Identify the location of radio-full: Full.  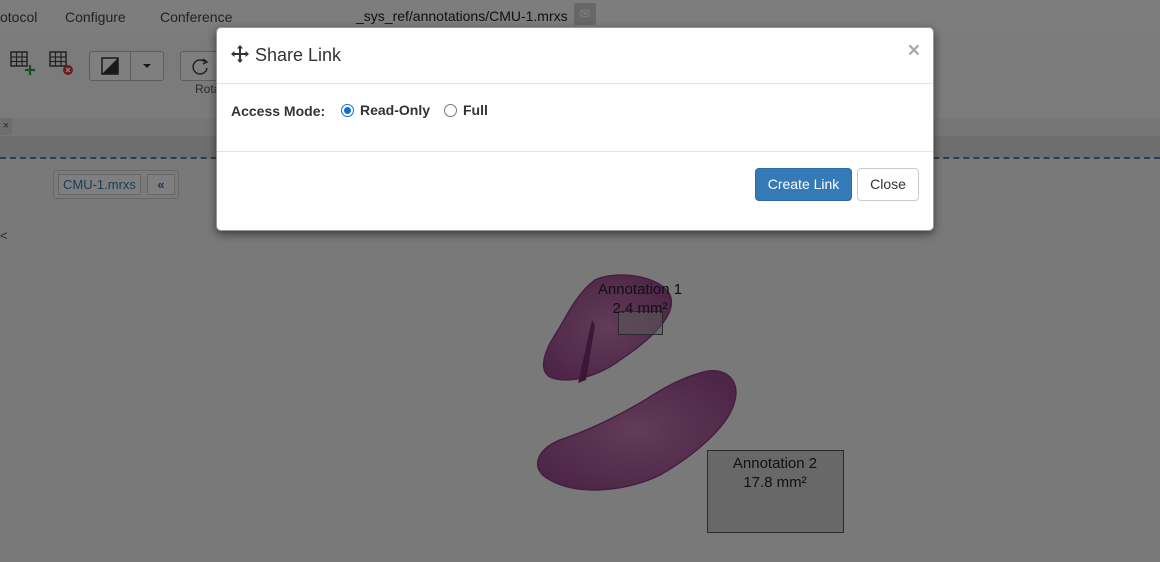
(466, 110).